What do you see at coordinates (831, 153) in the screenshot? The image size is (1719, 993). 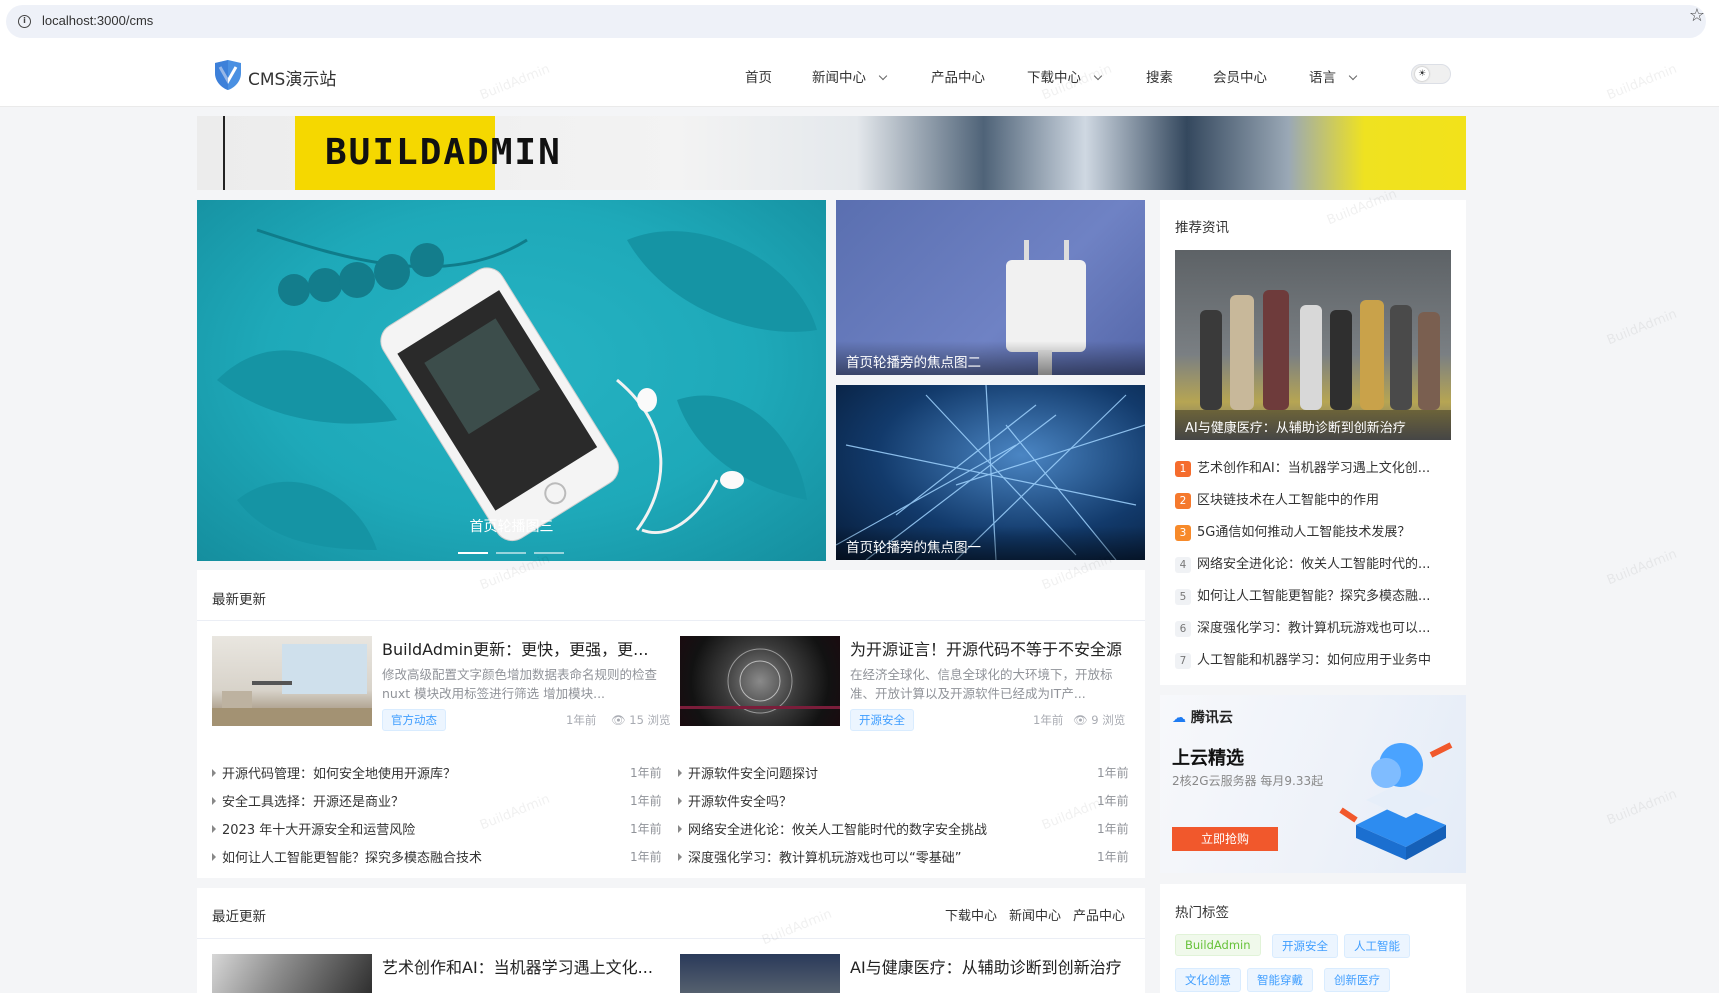 I see `top-banner: BUILDADMIN` at bounding box center [831, 153].